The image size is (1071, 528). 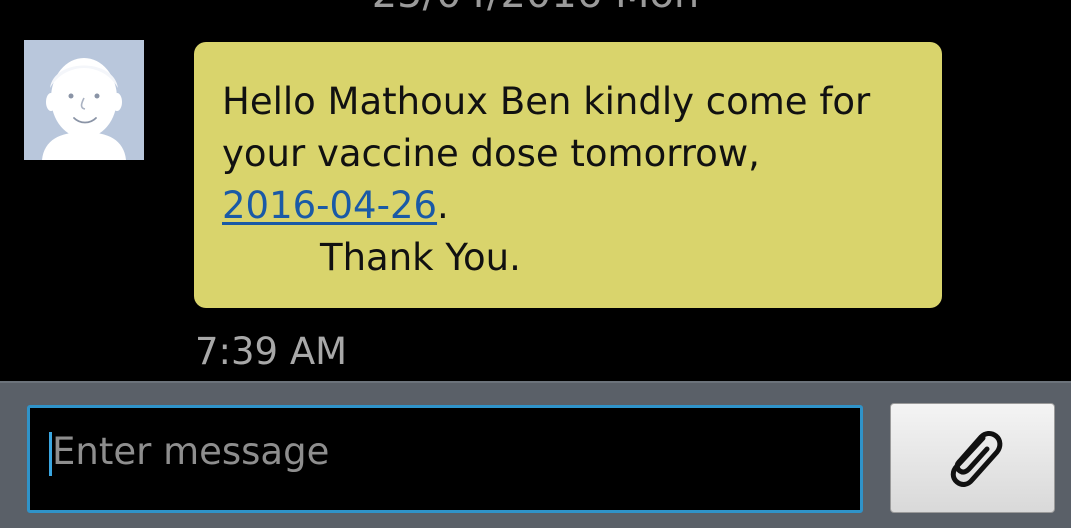 I want to click on message-period: ., so click(x=443, y=205).